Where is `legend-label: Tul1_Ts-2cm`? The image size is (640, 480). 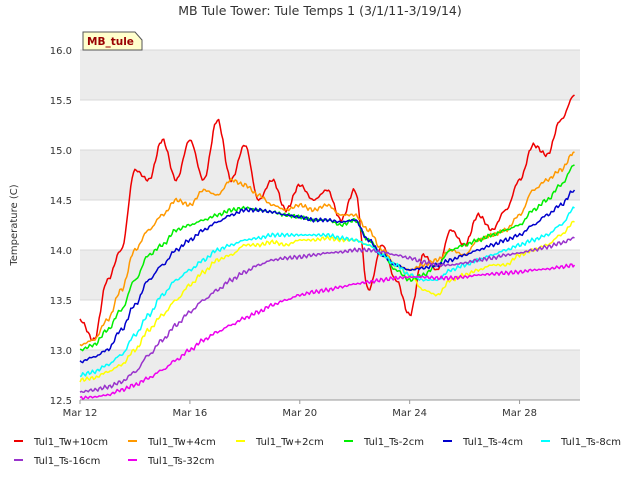
legend-label: Tul1_Ts-2cm is located at coordinates (393, 442).